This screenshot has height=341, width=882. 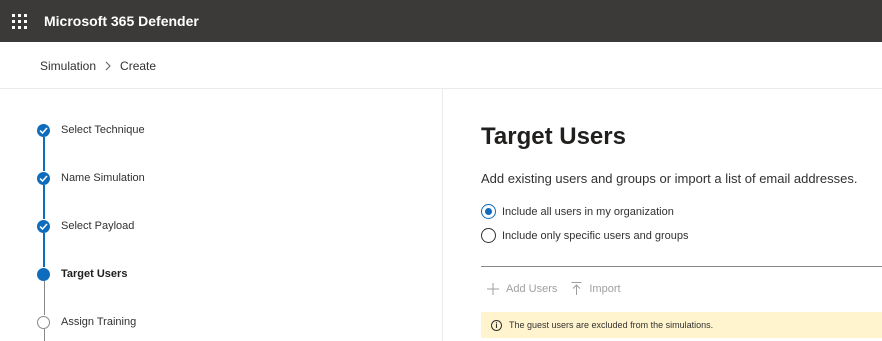 I want to click on add-users-button: Add Users, so click(x=522, y=288).